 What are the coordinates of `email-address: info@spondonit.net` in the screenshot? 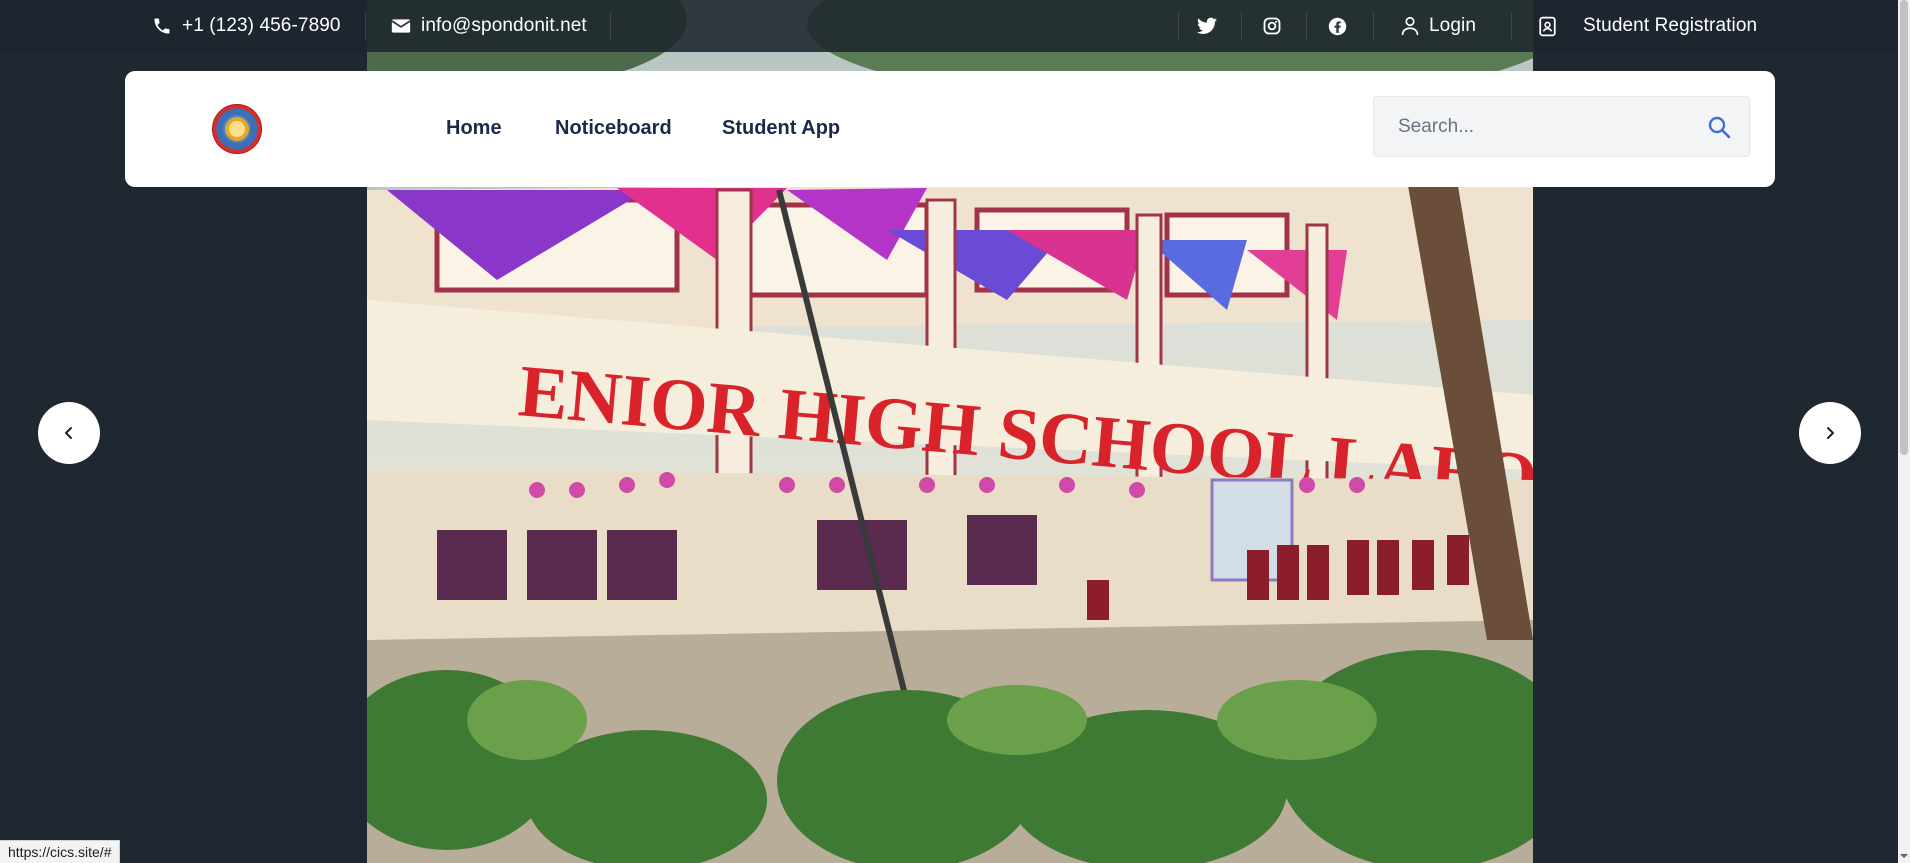 It's located at (504, 25).